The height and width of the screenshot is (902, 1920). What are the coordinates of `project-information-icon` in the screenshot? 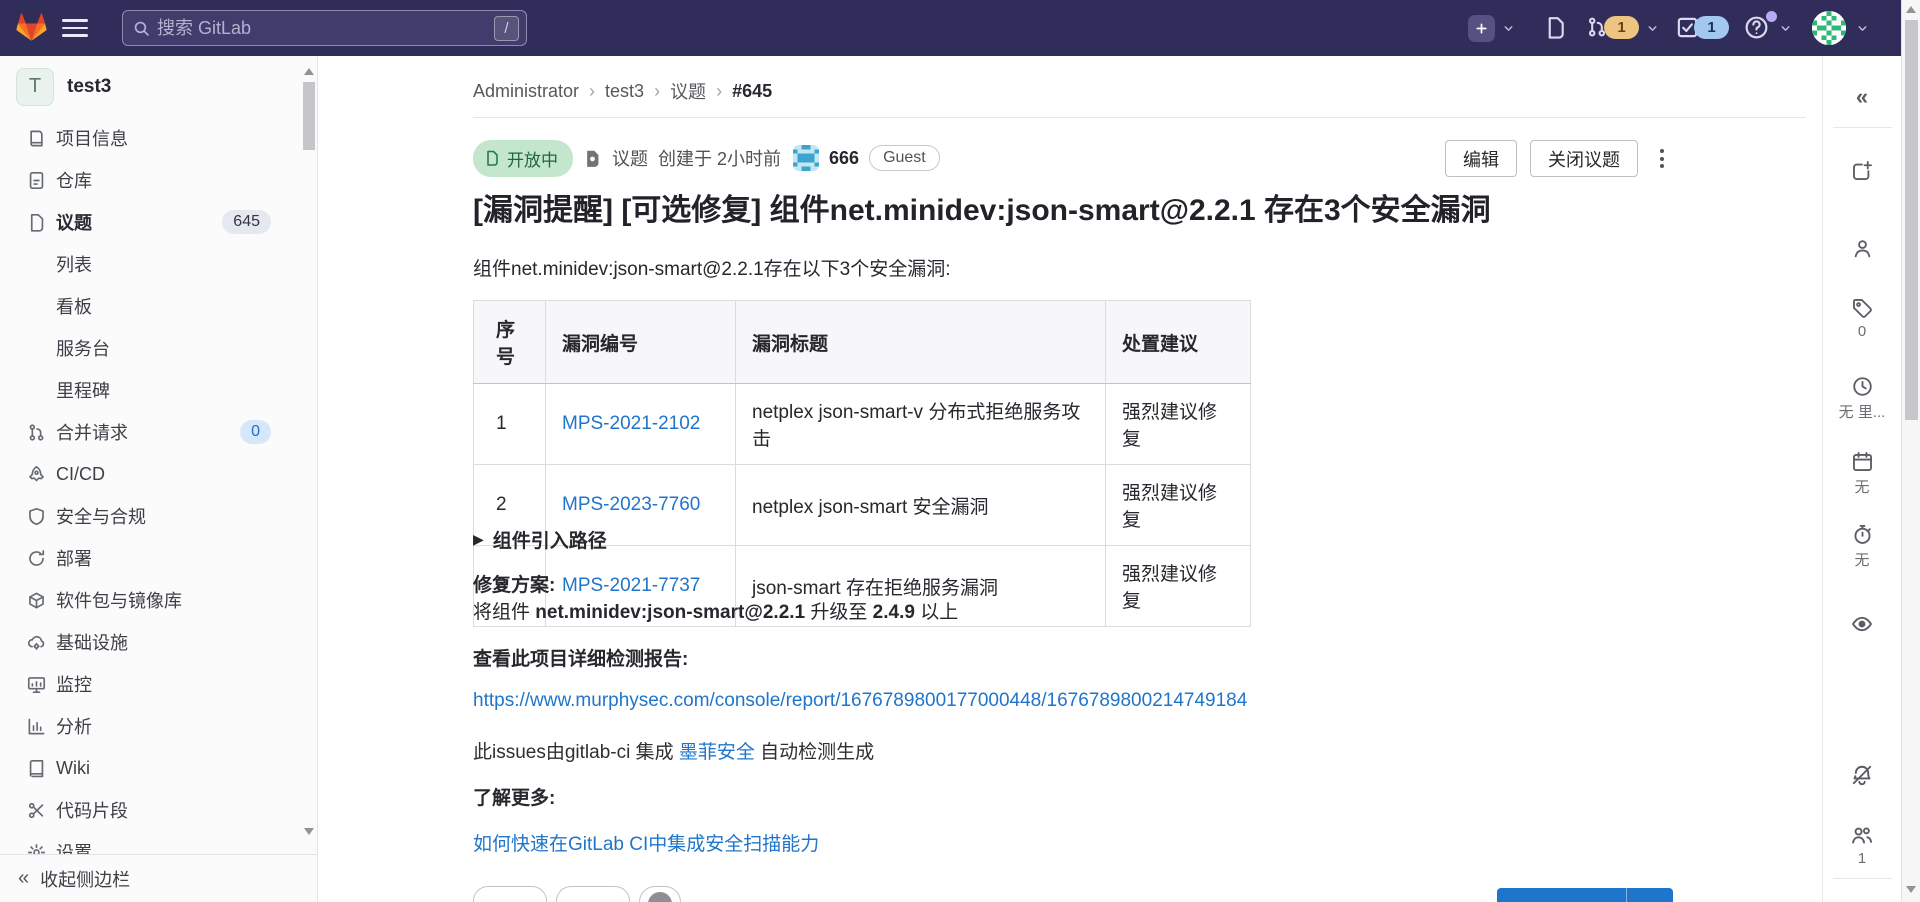 It's located at (36, 138).